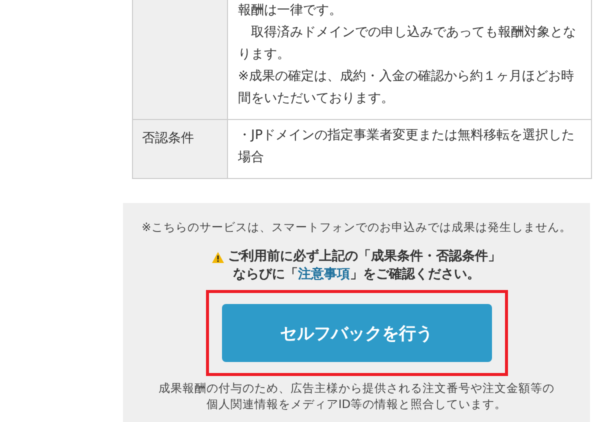  Describe the element at coordinates (357, 227) in the screenshot. I see `smartphone-note: ※こちらのサービスは、スマートフォンでのお申込みでは成果は発生しません。` at that location.